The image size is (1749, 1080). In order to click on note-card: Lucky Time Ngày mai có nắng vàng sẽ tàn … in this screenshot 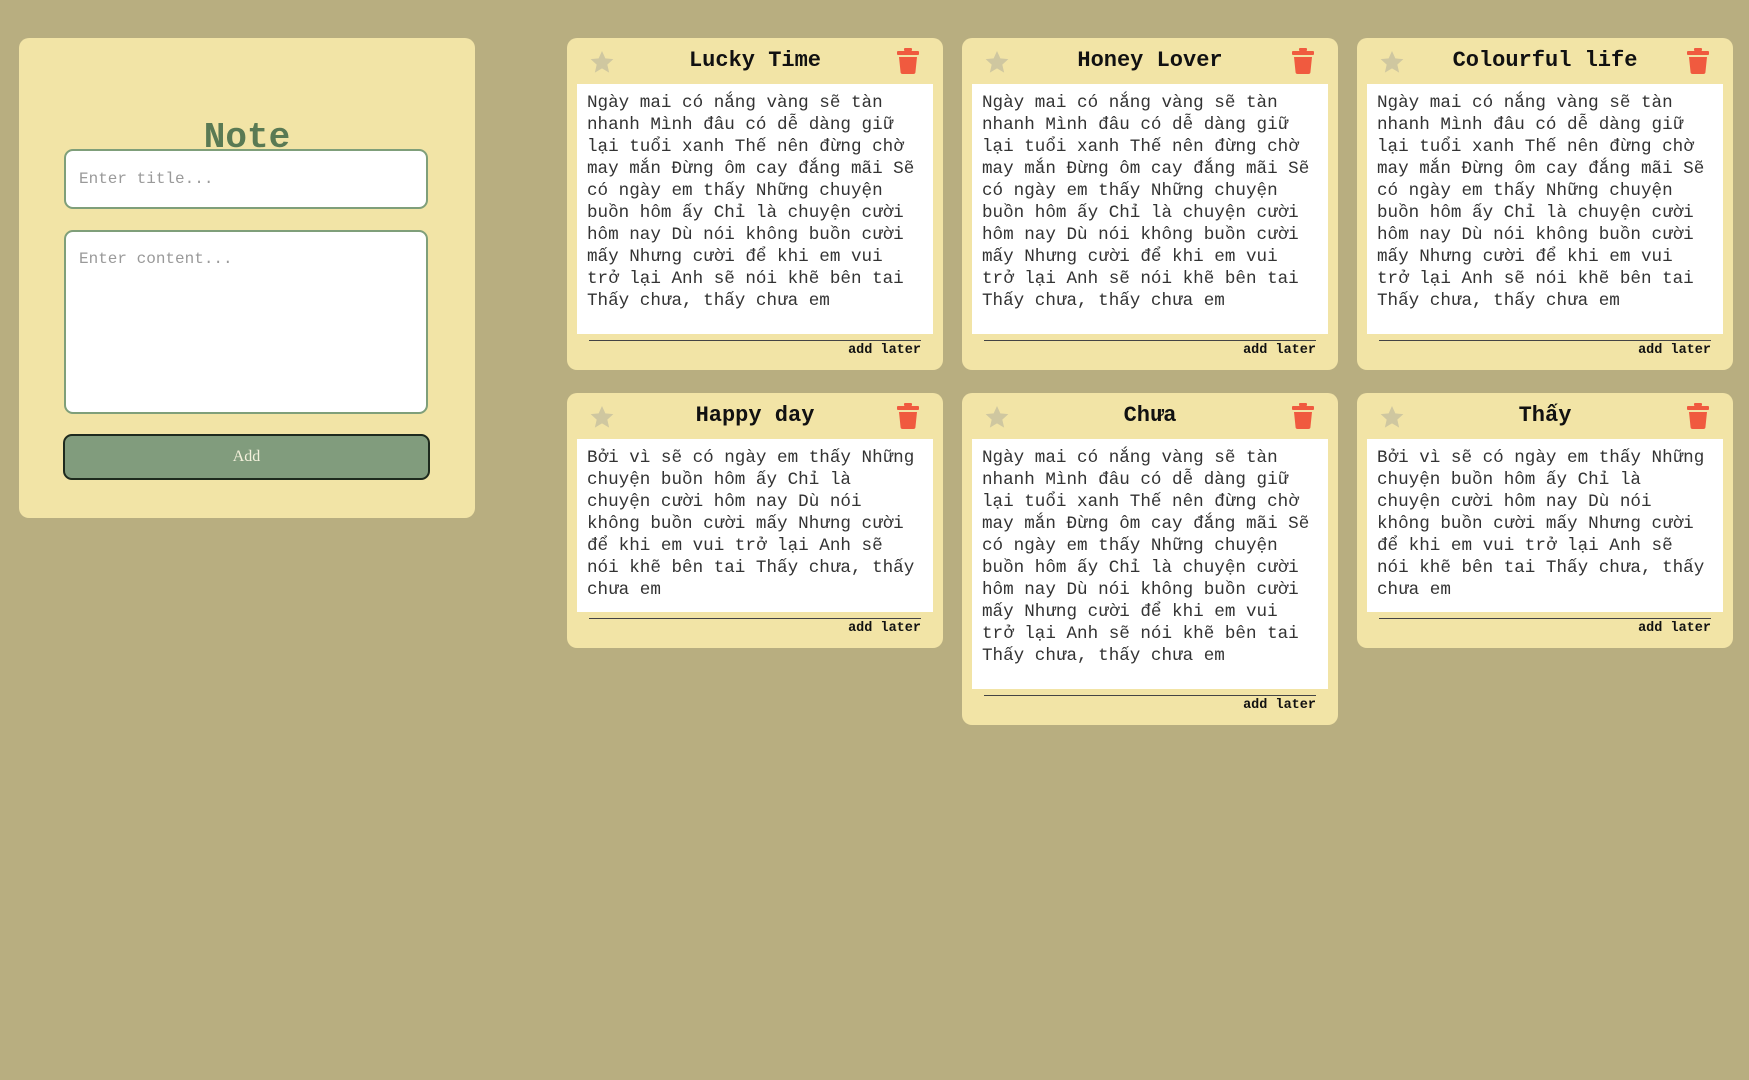, I will do `click(755, 204)`.